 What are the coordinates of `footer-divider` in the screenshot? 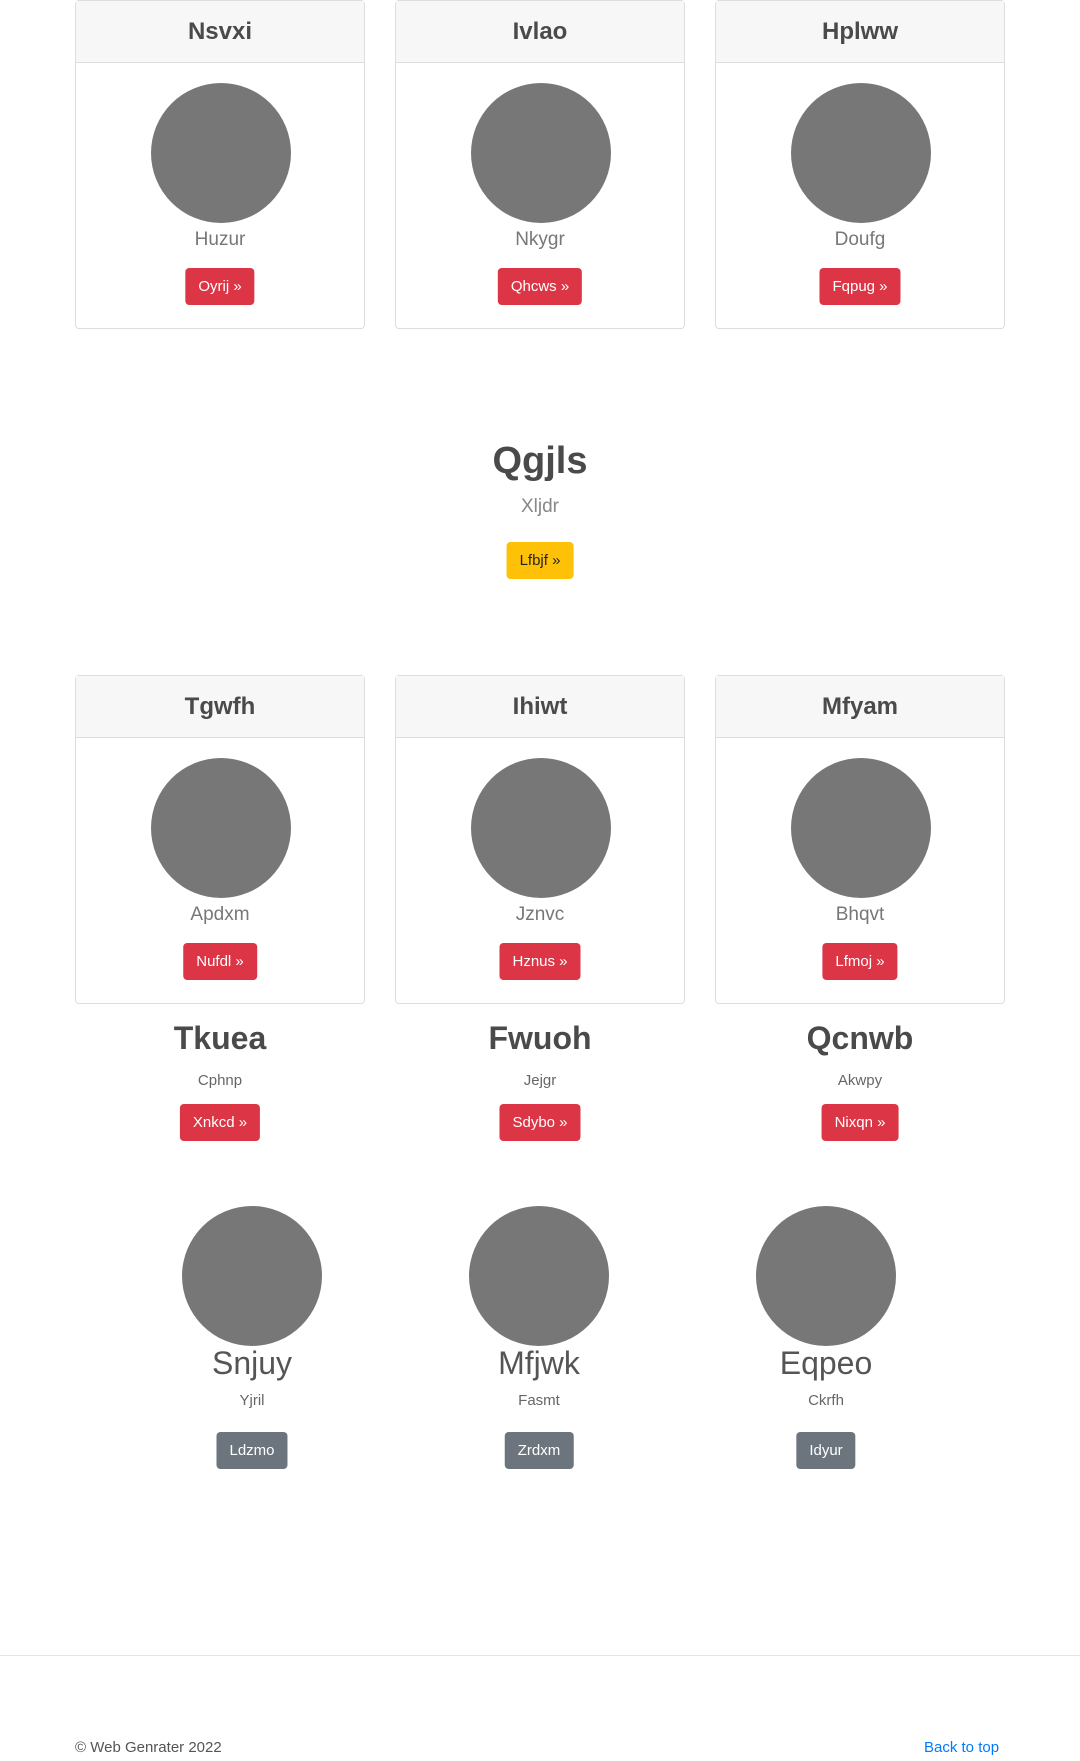 It's located at (540, 1655).